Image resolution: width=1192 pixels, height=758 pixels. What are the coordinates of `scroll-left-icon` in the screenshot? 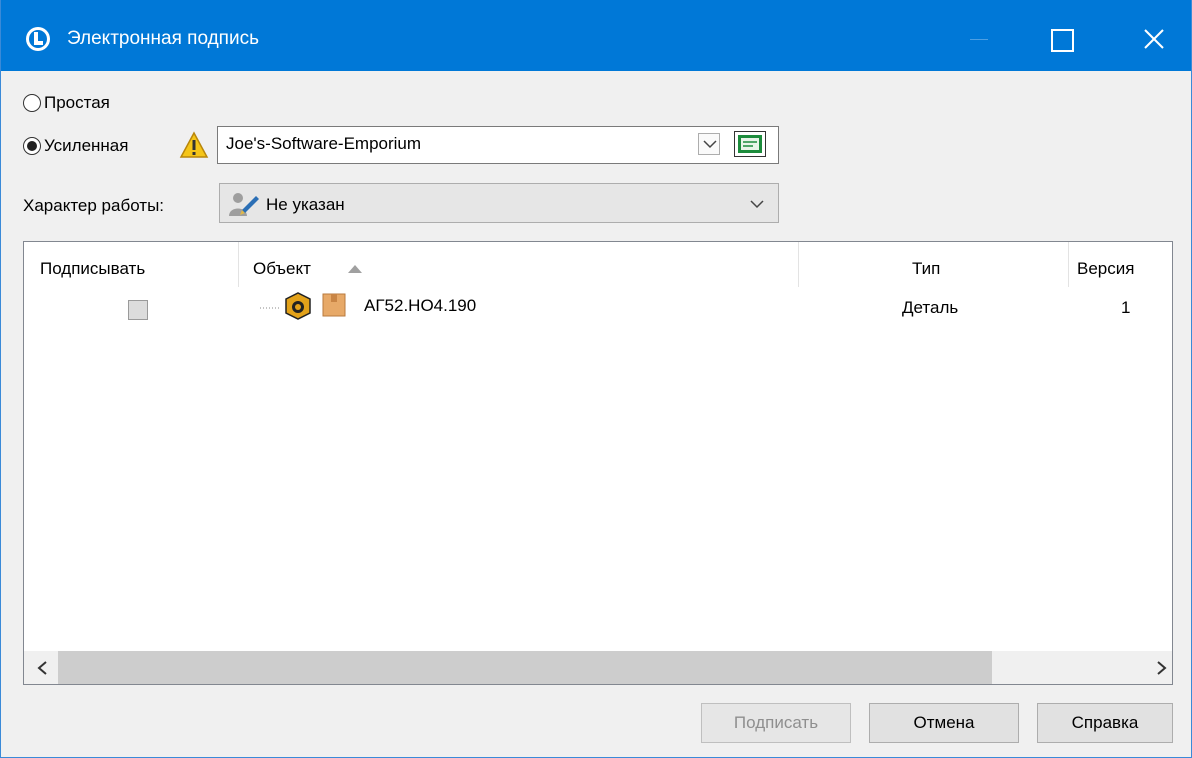 It's located at (43, 668).